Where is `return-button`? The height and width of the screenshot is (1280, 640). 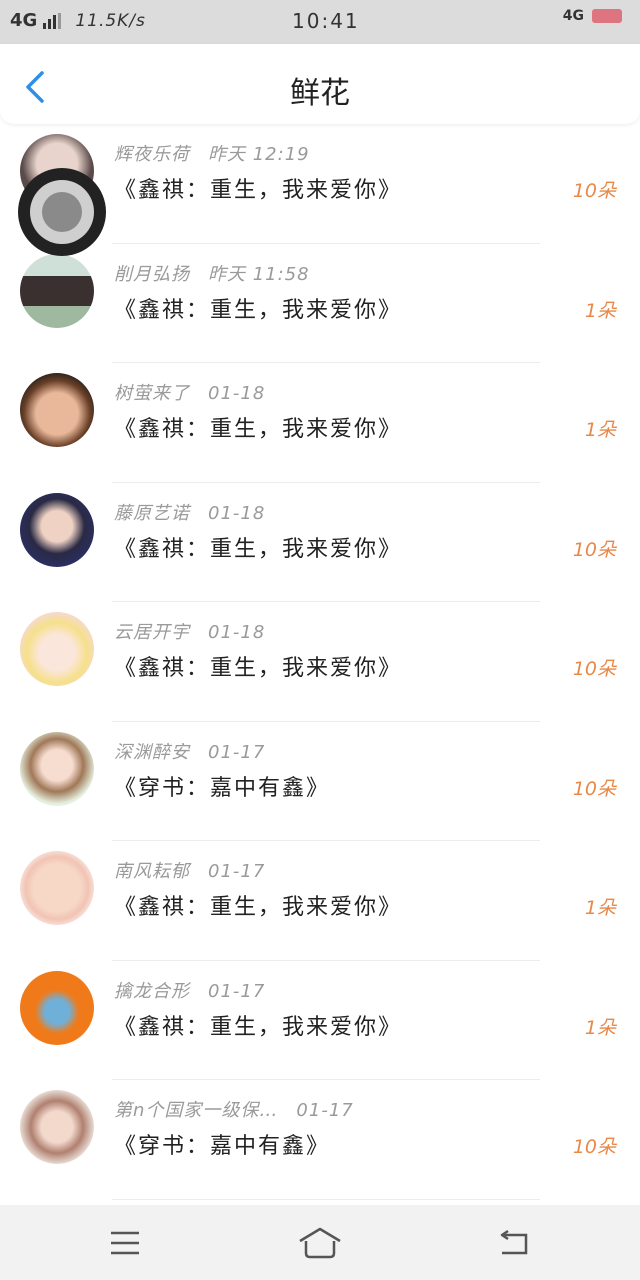
return-button is located at coordinates (516, 1243).